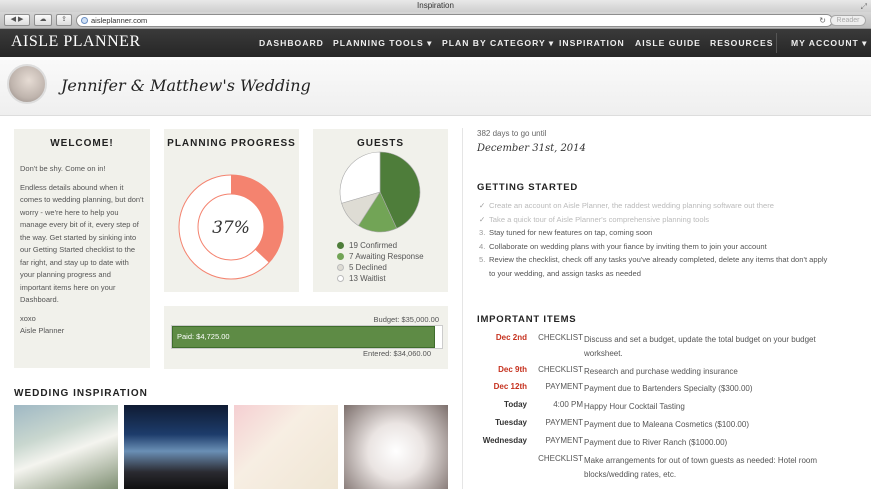 This screenshot has height=489, width=871. I want to click on confirmed-dot, so click(340, 245).